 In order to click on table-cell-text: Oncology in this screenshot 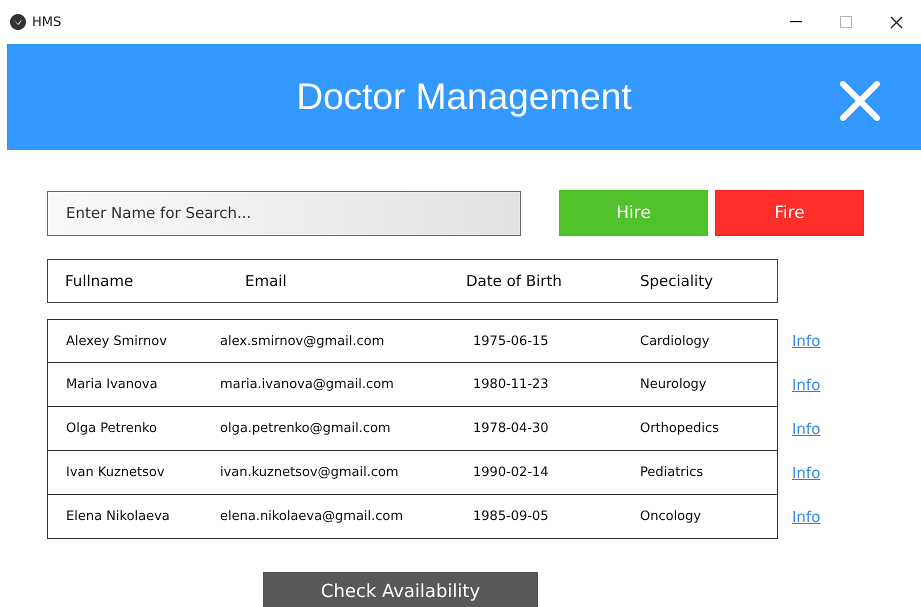, I will do `click(671, 516)`.